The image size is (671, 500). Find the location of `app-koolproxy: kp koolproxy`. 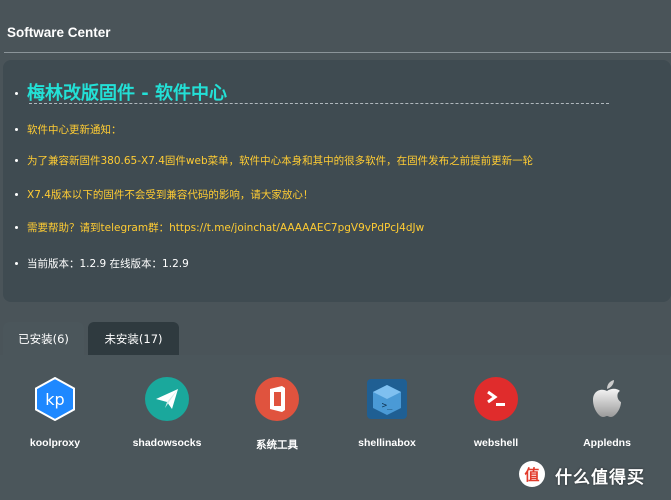

app-koolproxy: kp koolproxy is located at coordinates (55, 413).